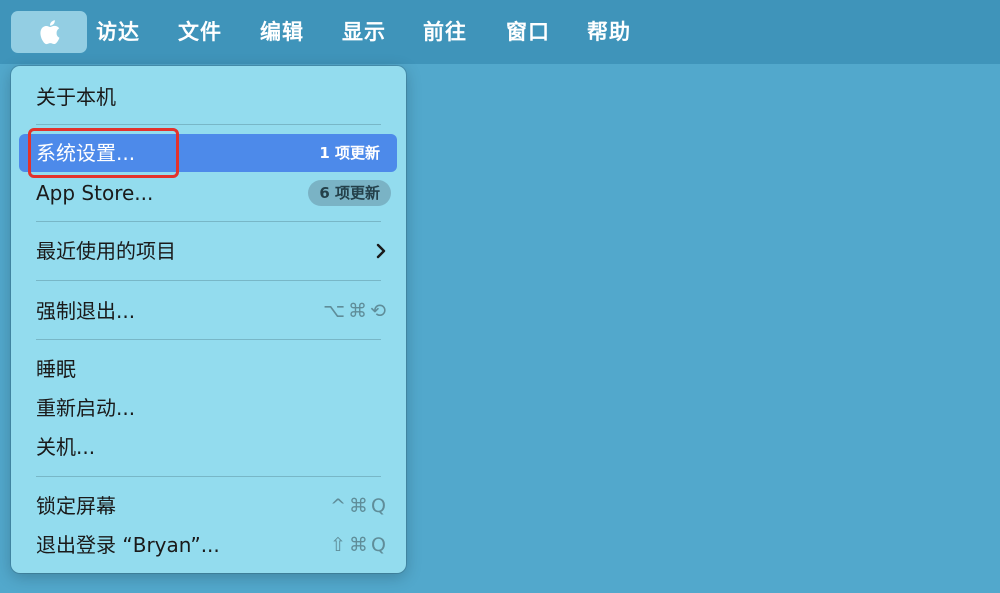 This screenshot has height=593, width=1000. I want to click on menubar-item-finder: 访达, so click(118, 32).